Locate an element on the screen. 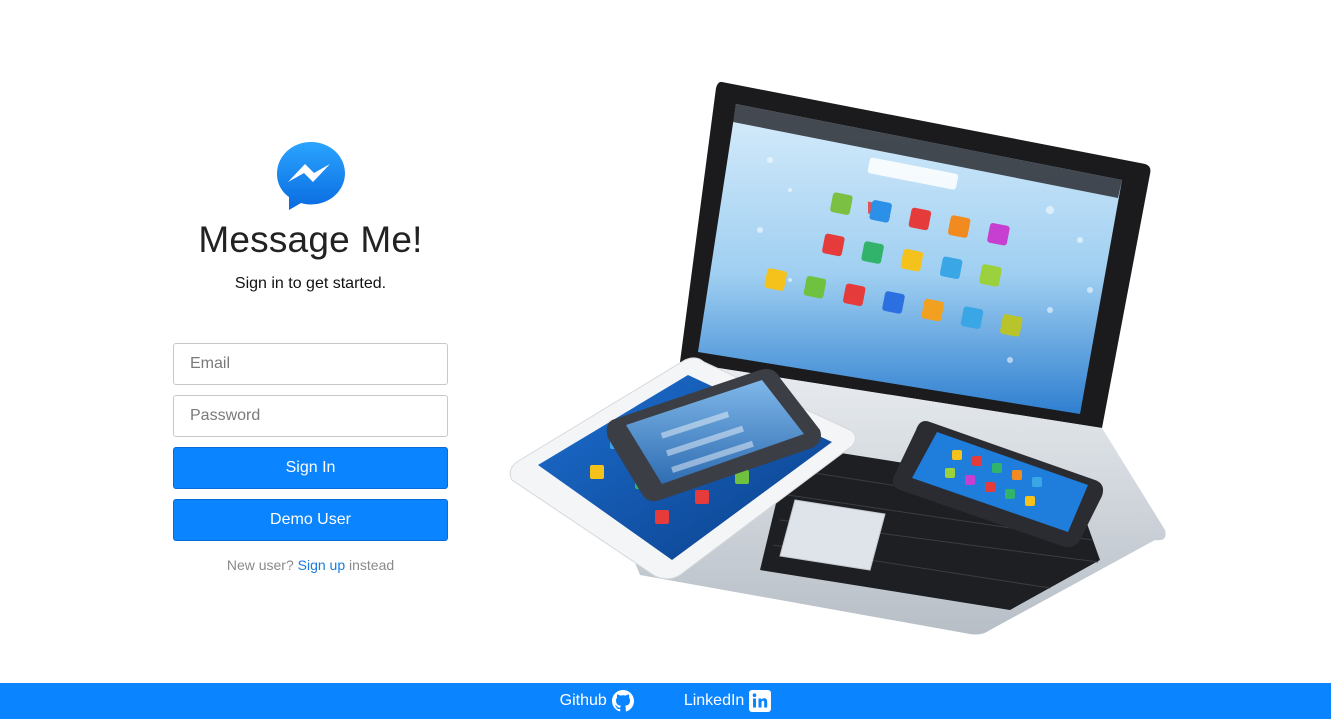  page-subtitle: Sign in to get started. is located at coordinates (310, 283).